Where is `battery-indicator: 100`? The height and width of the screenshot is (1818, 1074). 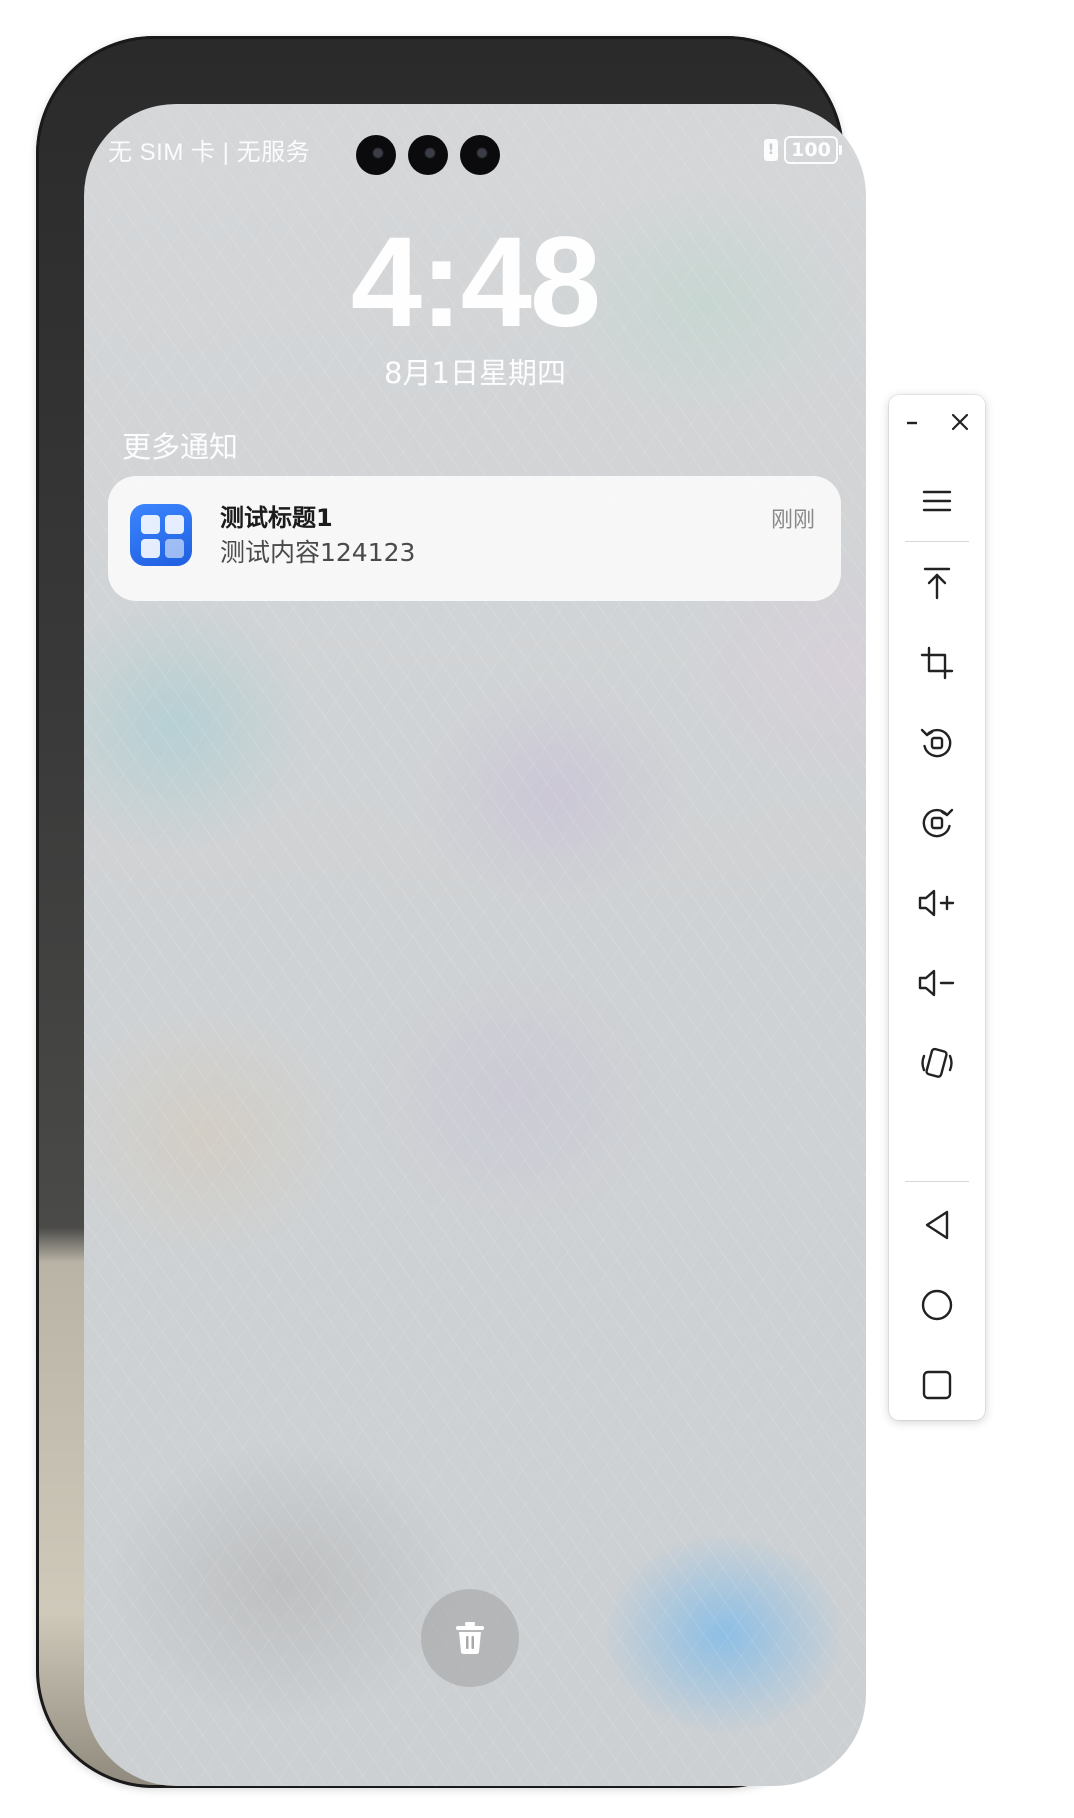 battery-indicator: 100 is located at coordinates (813, 150).